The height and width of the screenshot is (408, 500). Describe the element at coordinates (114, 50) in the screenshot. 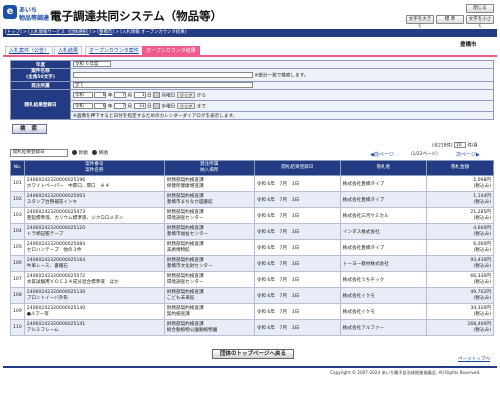

I see `tab-open-counter-cases: オープンカウンタ案件` at that location.